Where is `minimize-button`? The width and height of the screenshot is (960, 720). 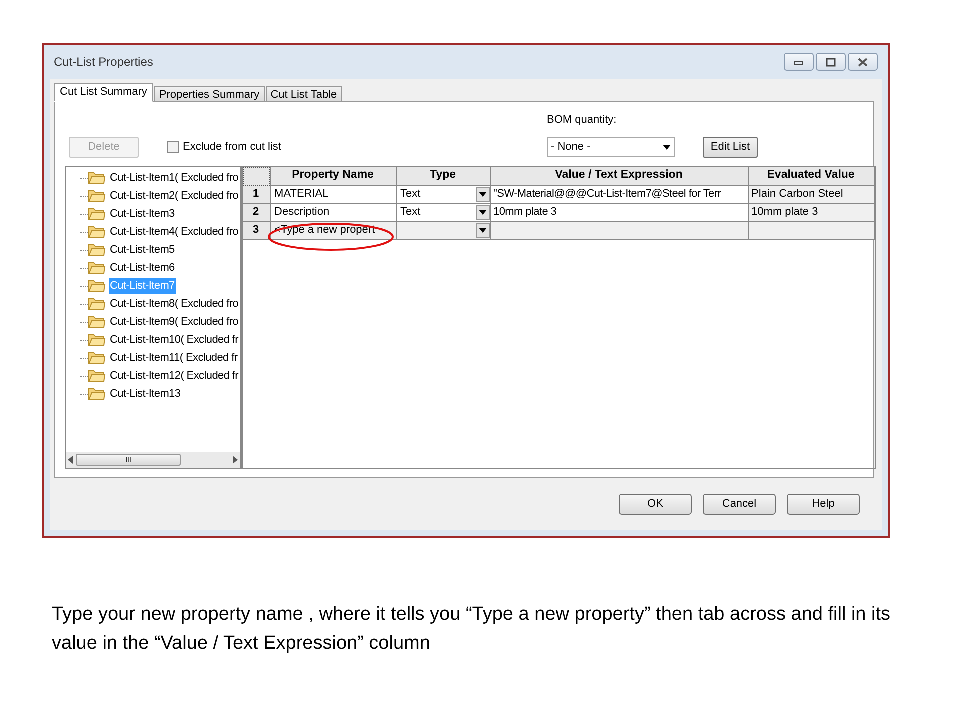
minimize-button is located at coordinates (799, 62).